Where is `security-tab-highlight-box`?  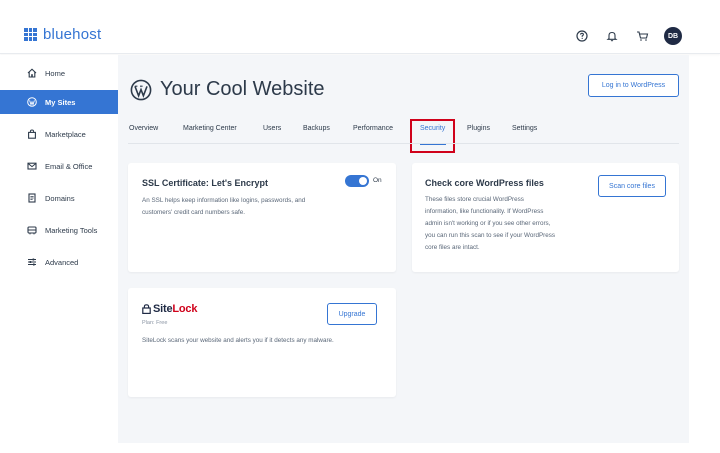
security-tab-highlight-box is located at coordinates (432, 136).